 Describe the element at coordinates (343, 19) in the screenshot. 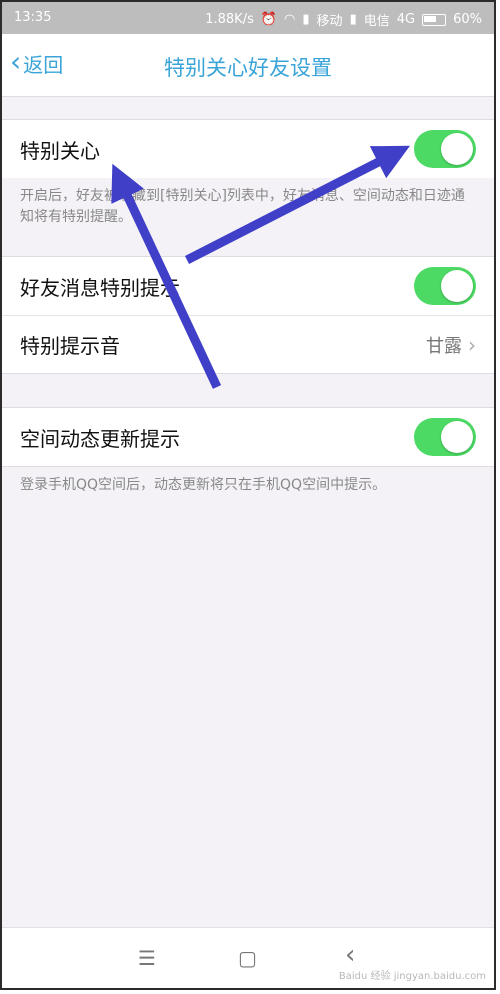

I see `status-right: 1.88K/s ⏰ ◠ ▮ 移动 ▮ 电信 4G 60%` at that location.